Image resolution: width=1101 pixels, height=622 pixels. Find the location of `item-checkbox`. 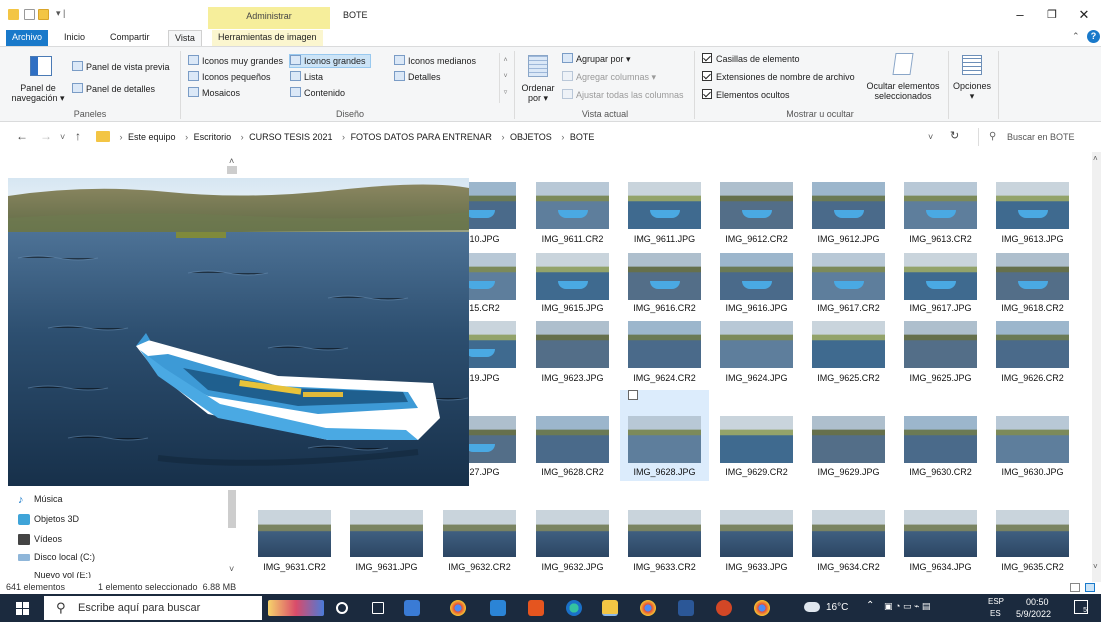

item-checkbox is located at coordinates (633, 395).